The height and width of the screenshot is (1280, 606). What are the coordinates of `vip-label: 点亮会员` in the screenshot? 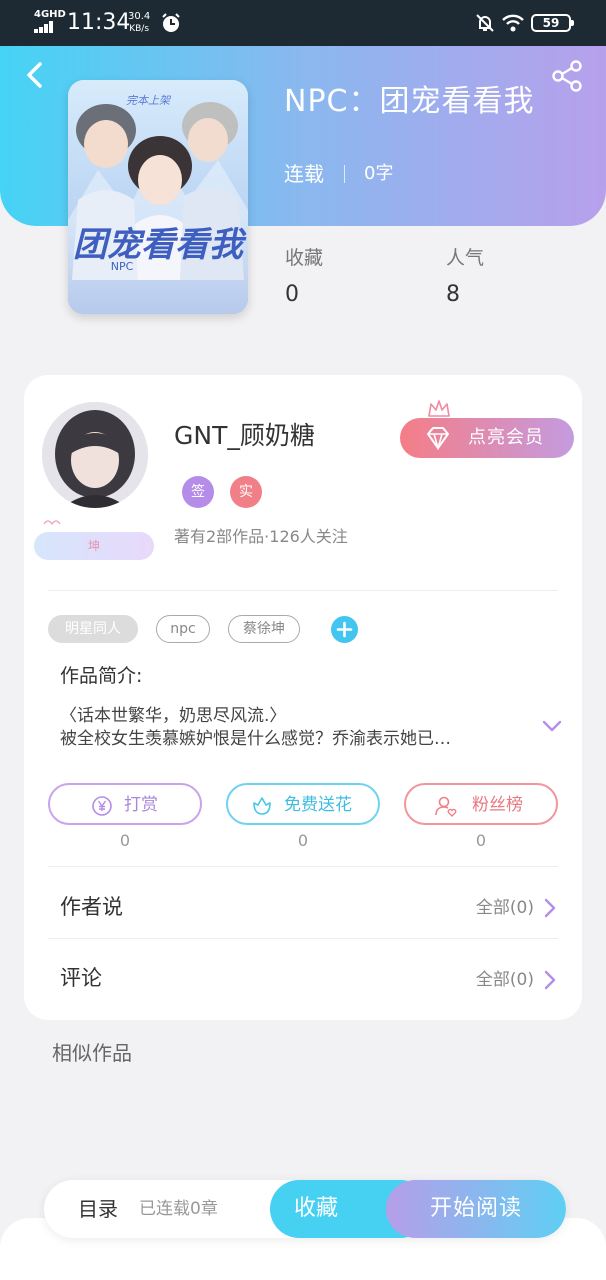 It's located at (506, 437).